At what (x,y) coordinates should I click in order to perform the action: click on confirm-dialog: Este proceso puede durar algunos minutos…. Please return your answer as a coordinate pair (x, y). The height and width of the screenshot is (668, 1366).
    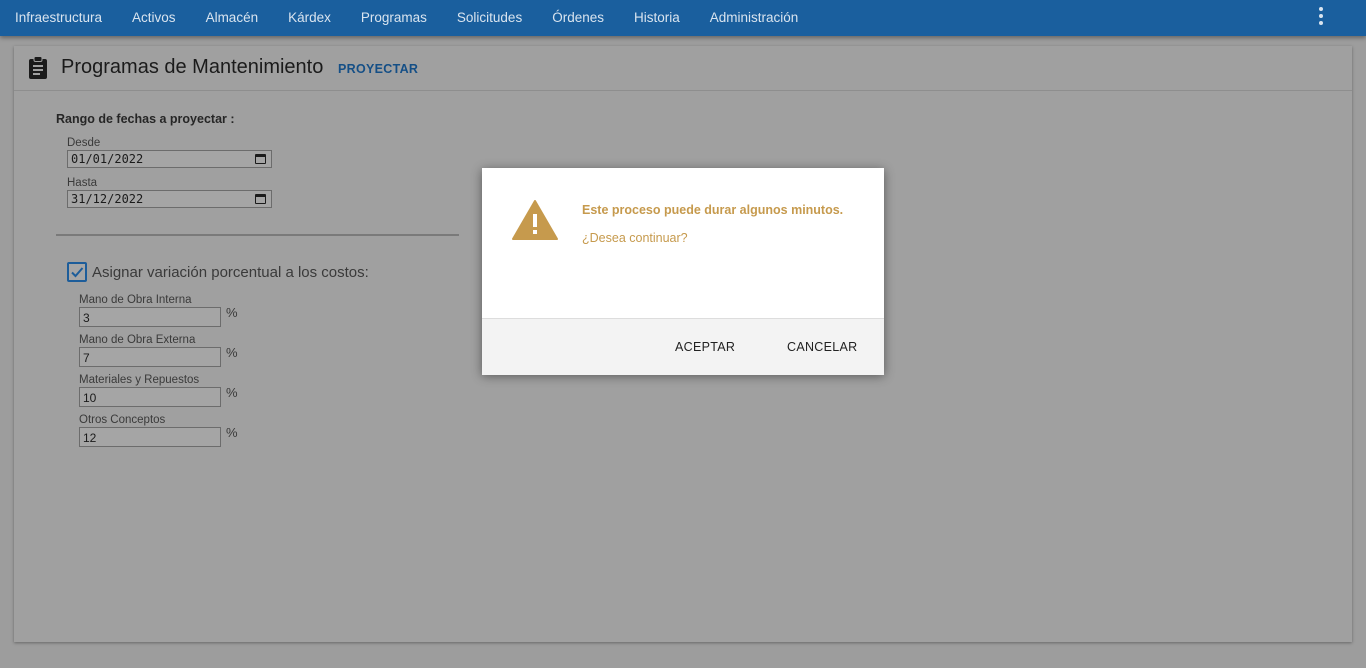
    Looking at the image, I should click on (683, 271).